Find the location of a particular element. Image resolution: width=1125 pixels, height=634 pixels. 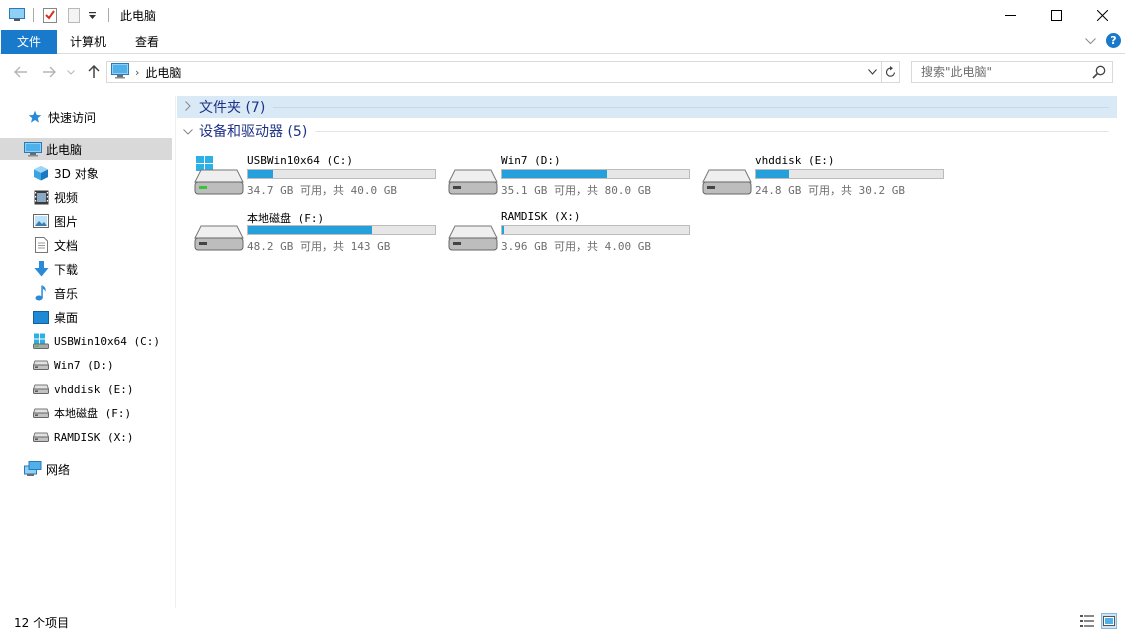

properties-icon is located at coordinates (50, 15).